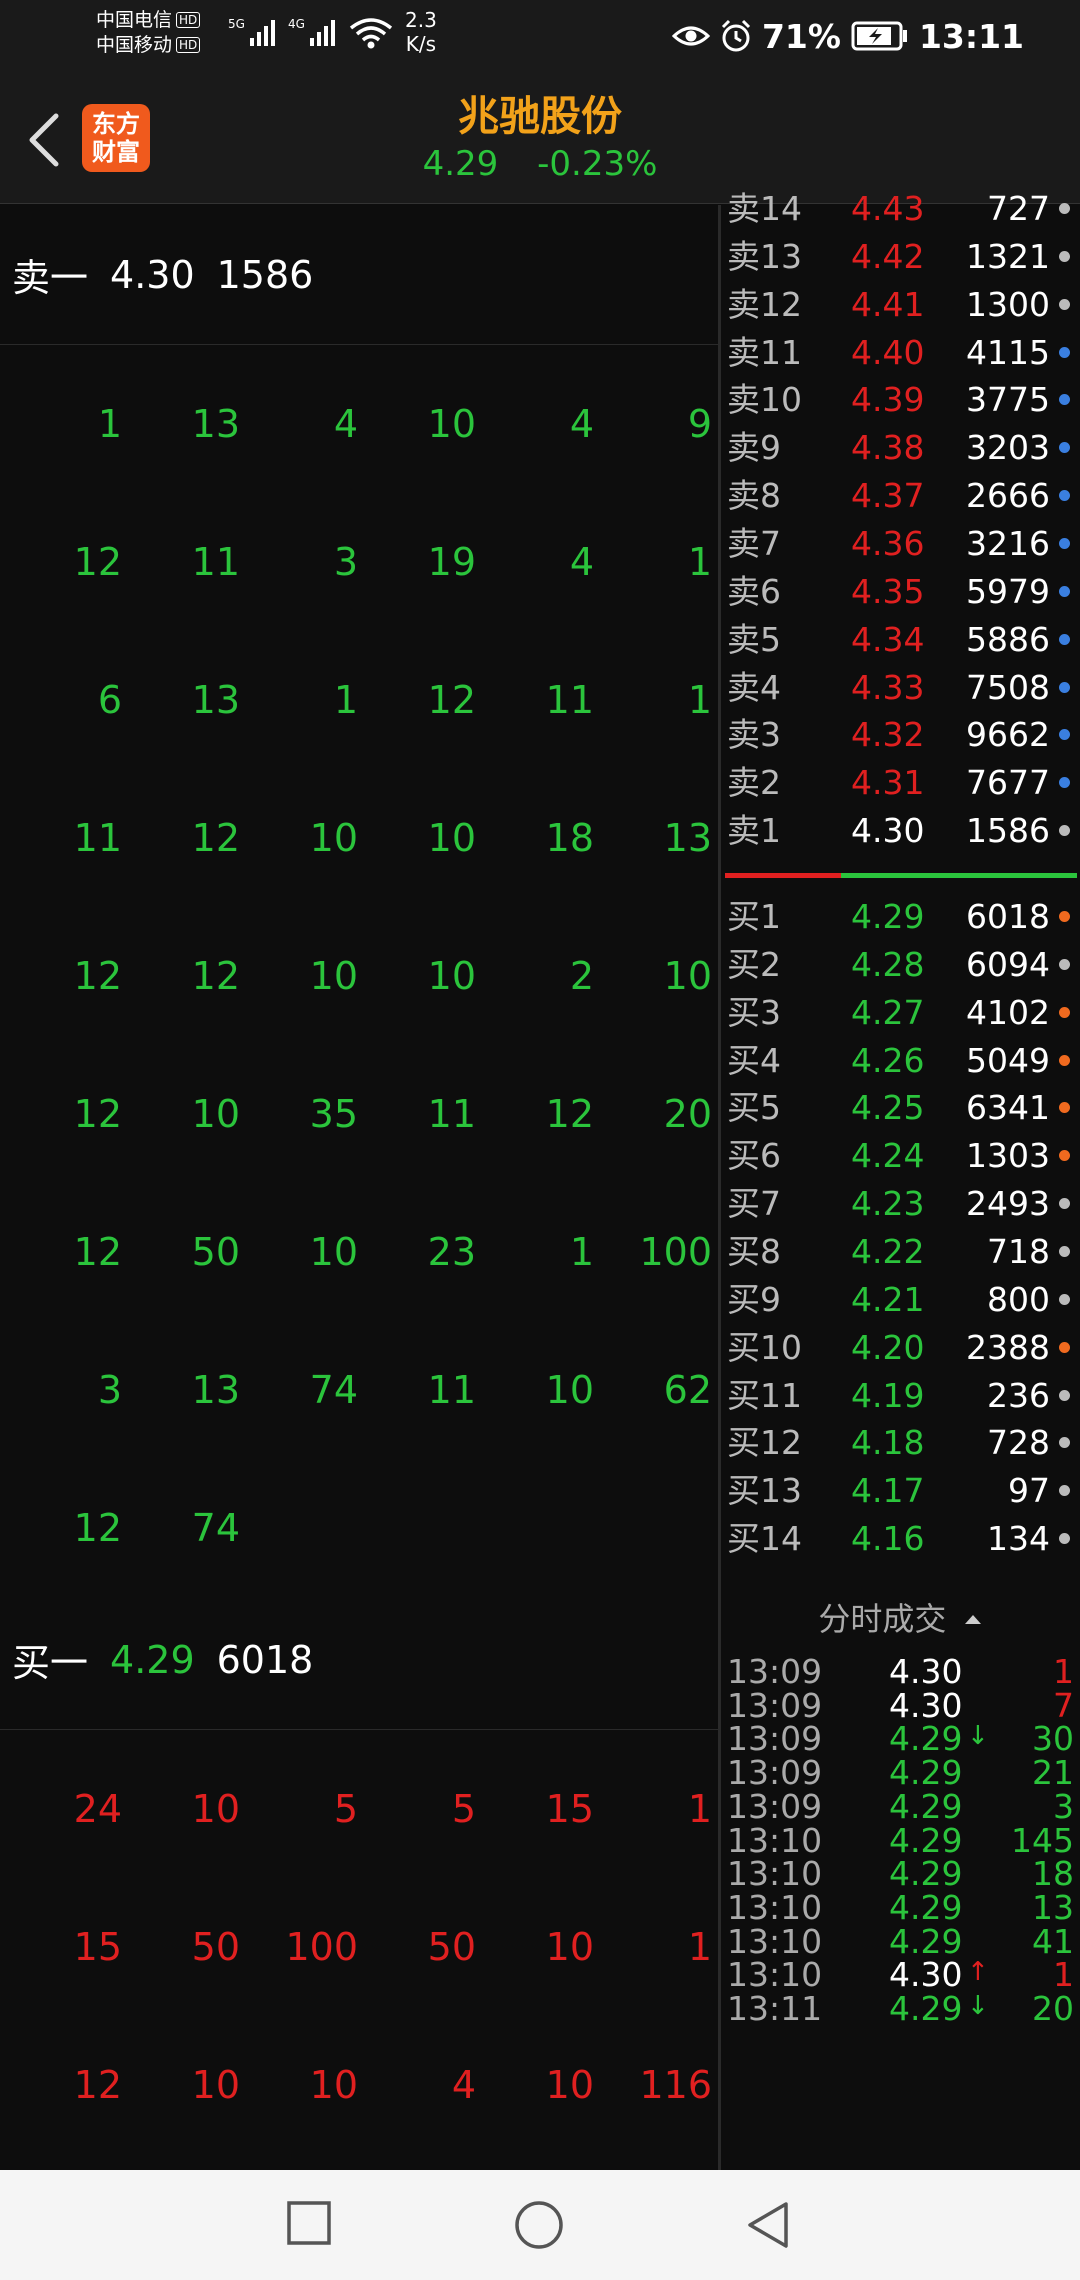 The width and height of the screenshot is (1080, 2280). Describe the element at coordinates (900, 1204) in the screenshot. I see `order-book-row: 买7 4.23 2493` at that location.